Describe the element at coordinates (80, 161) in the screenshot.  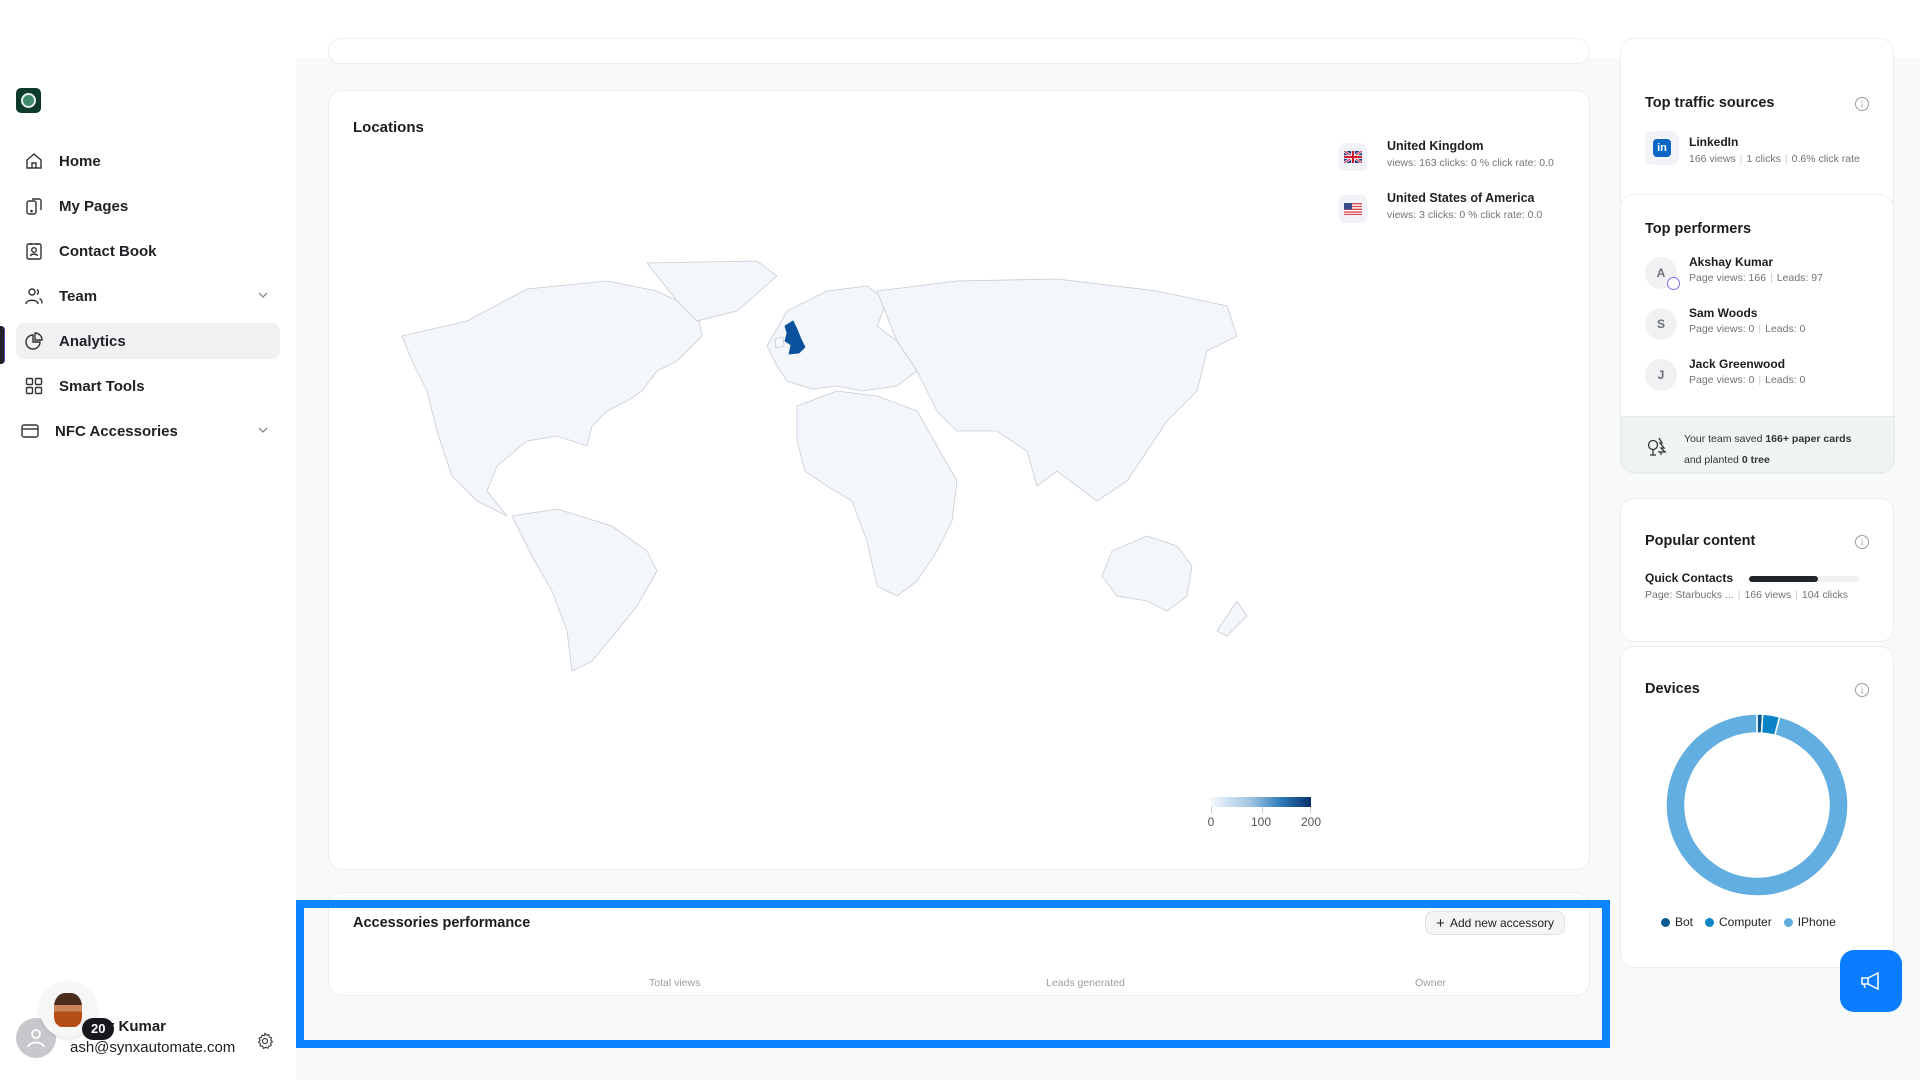
I see `sidebar-item-label: Home` at that location.